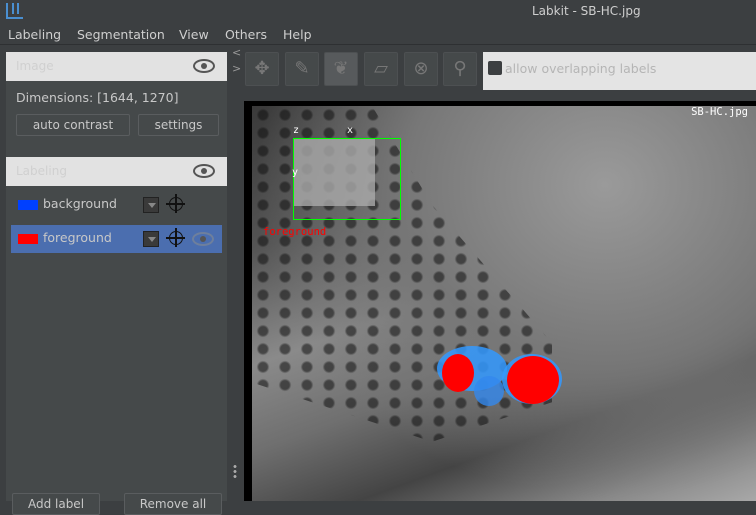  I want to click on move-tool-button: ✥, so click(262, 69).